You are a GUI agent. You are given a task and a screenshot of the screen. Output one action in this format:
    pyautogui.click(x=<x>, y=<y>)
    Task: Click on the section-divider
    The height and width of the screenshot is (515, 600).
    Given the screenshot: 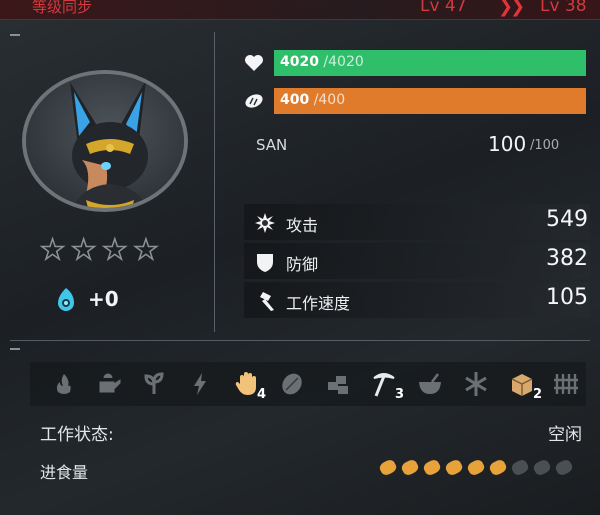 What is the action you would take?
    pyautogui.click(x=300, y=340)
    